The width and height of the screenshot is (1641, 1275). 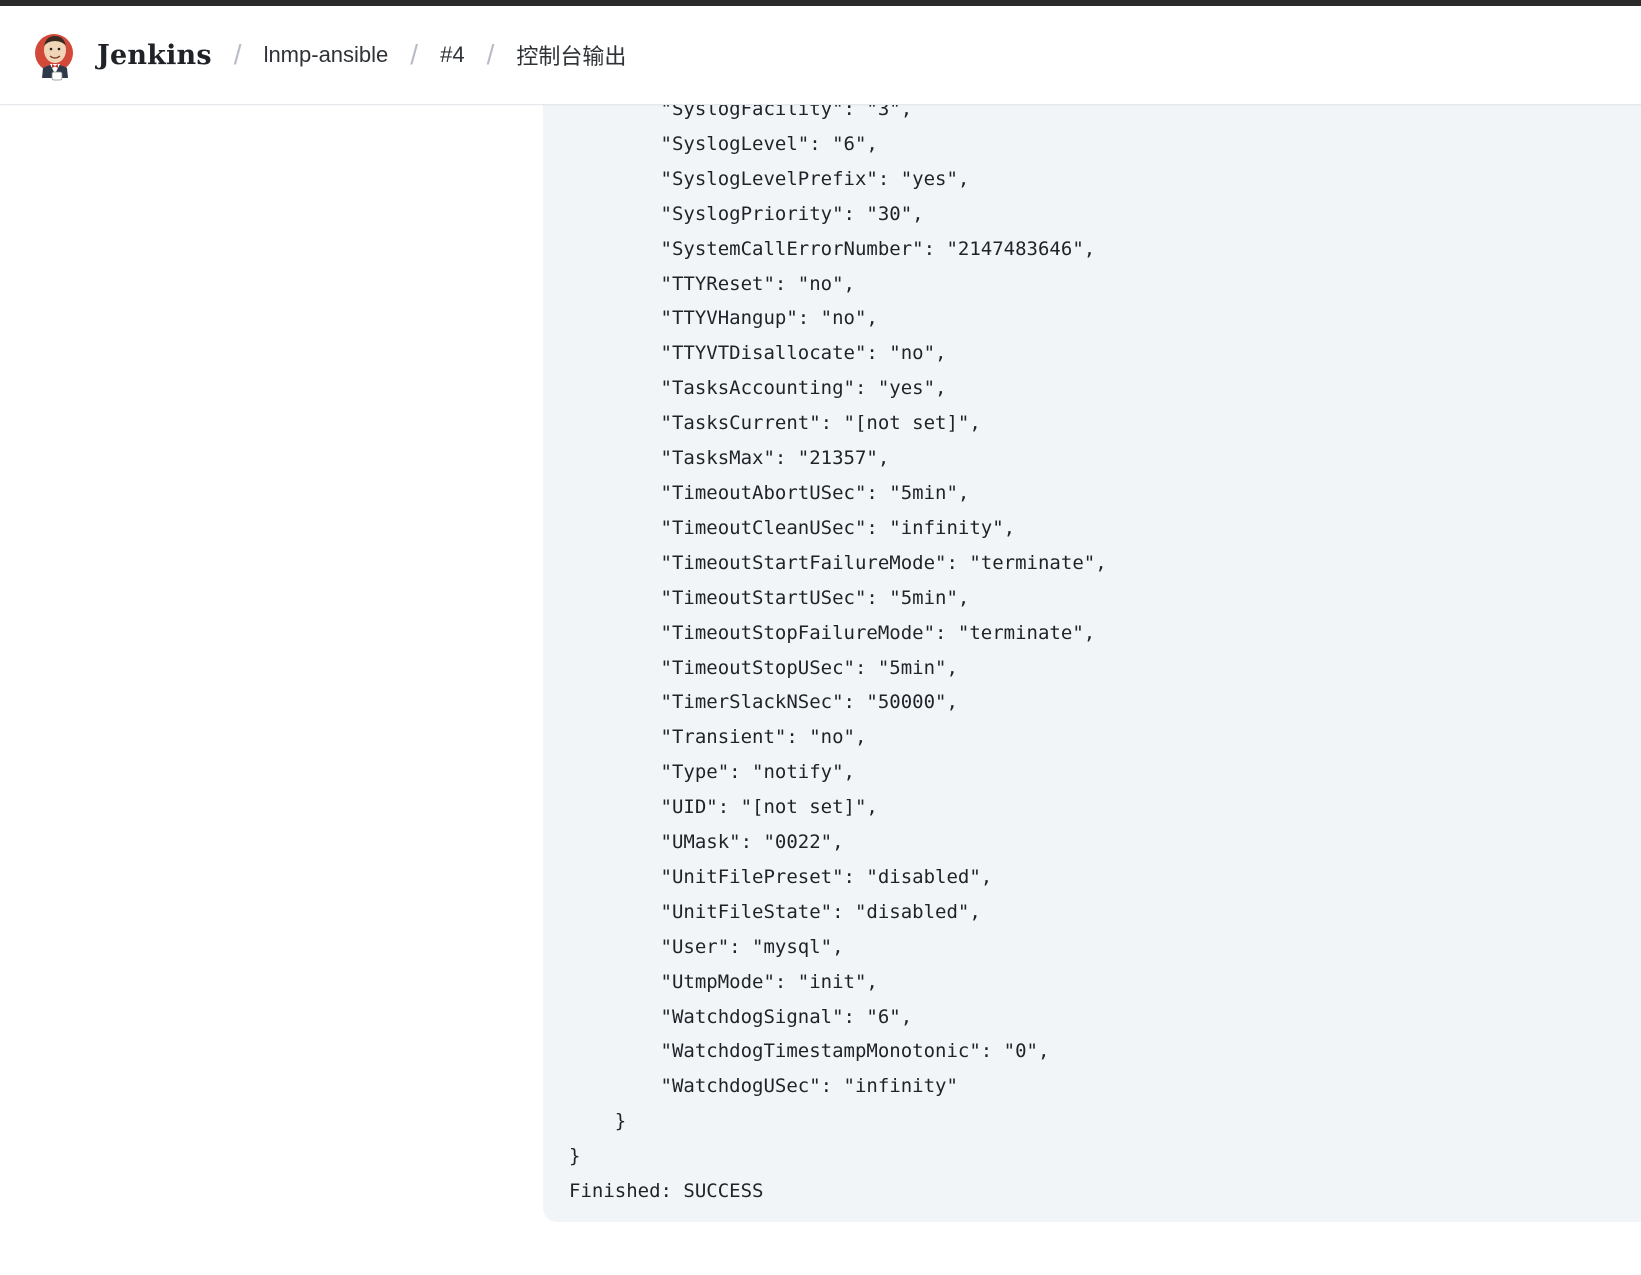 I want to click on console-line: "SystemCallErrorNumber": "2147483646",, so click(x=832, y=248).